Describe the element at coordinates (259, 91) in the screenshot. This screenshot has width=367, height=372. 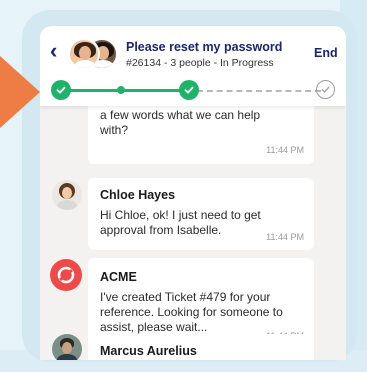
I see `progress-line-pending` at that location.